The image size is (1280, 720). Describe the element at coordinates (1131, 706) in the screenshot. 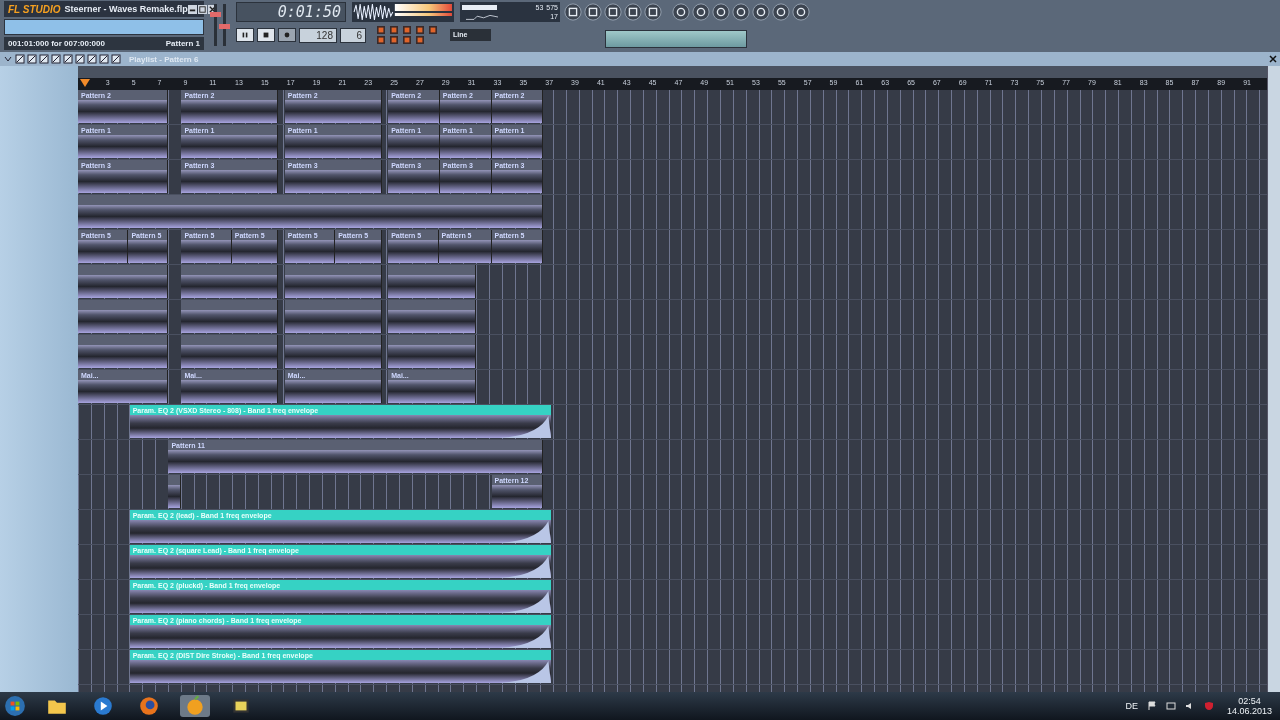

I see `language-indicator: DE` at that location.